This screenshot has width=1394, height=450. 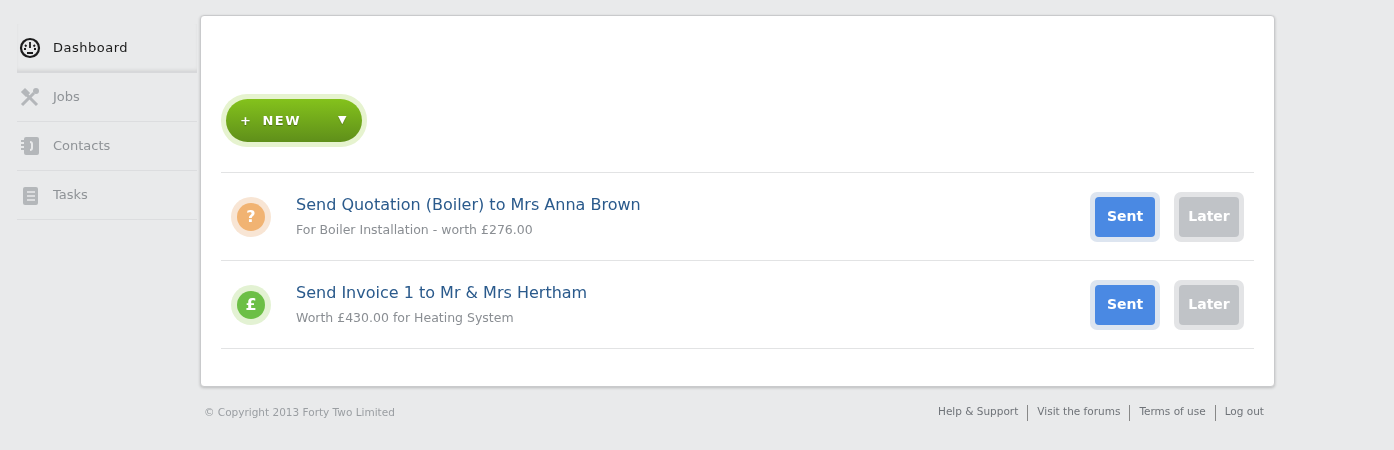 I want to click on phonebook-icon, so click(x=30, y=146).